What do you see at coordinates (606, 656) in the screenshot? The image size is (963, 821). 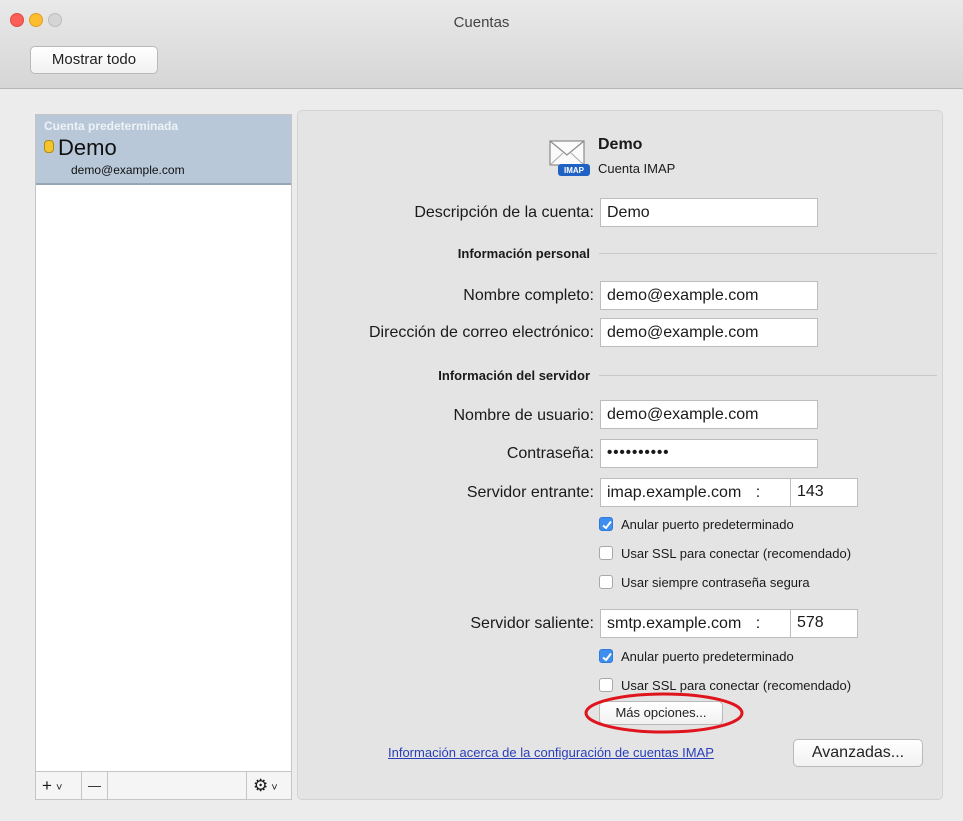 I see `outgoing-override-port-checkbox` at bounding box center [606, 656].